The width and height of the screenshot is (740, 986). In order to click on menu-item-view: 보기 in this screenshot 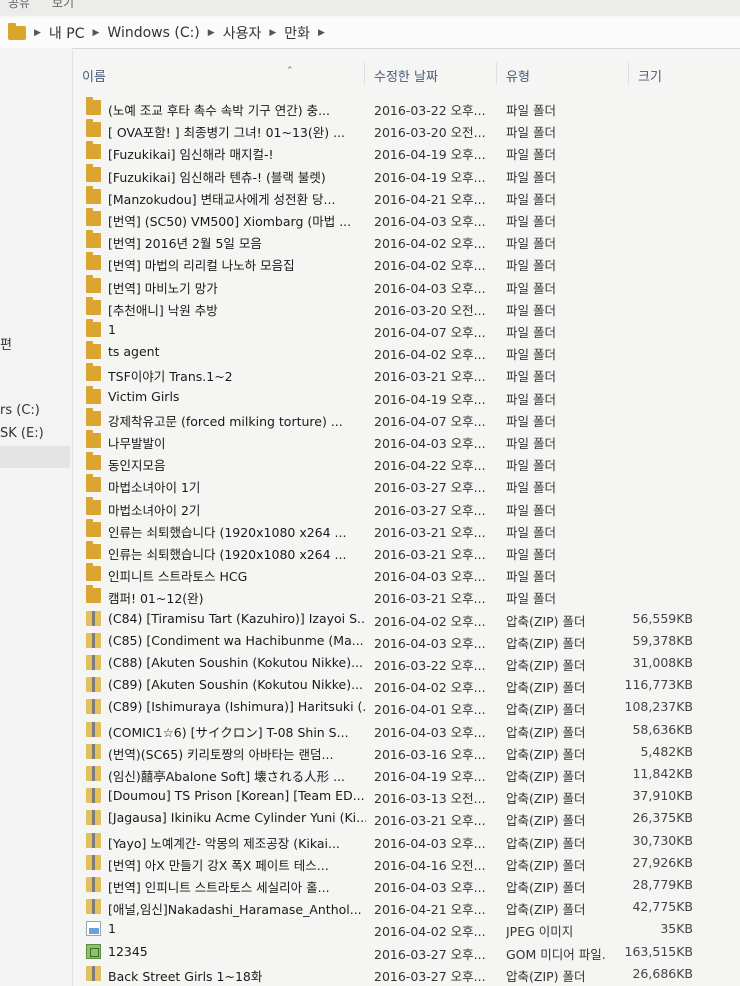, I will do `click(63, 5)`.